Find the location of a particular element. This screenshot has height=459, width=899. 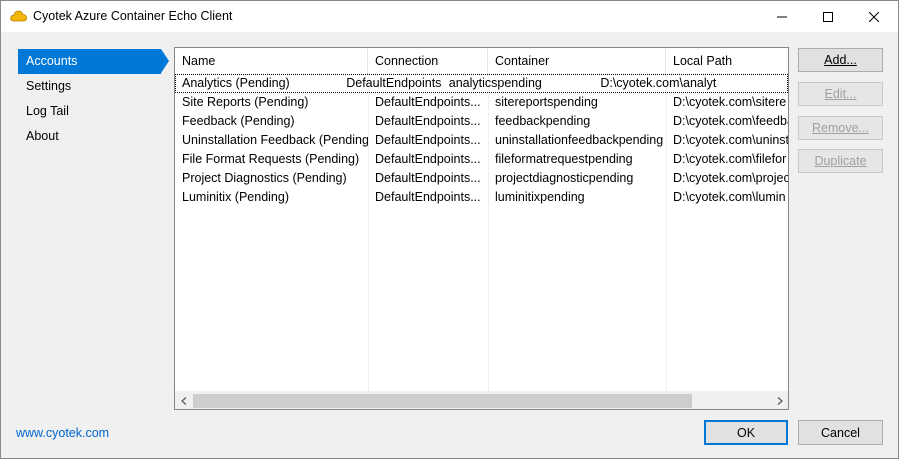

cell-name: Luminitix (Pending) is located at coordinates (235, 197).